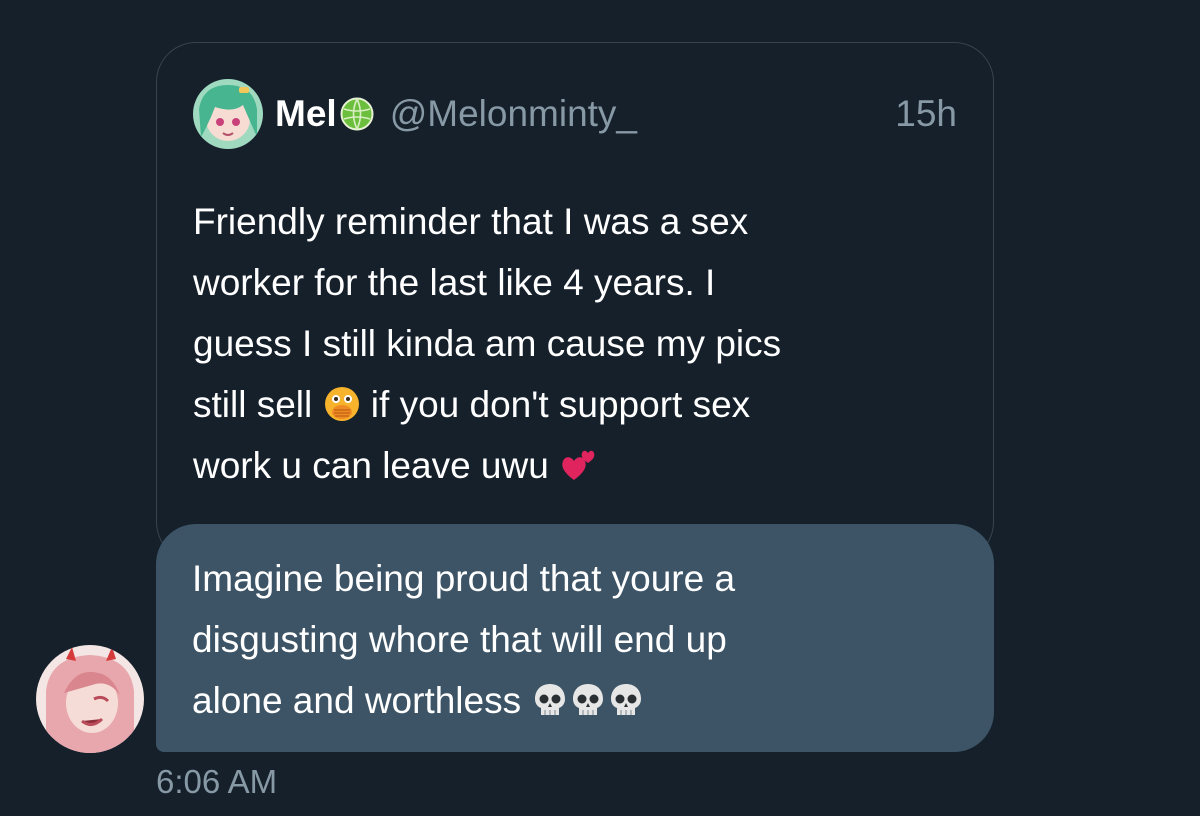 Image resolution: width=1200 pixels, height=816 pixels. I want to click on two-hearts-emoji, so click(578, 465).